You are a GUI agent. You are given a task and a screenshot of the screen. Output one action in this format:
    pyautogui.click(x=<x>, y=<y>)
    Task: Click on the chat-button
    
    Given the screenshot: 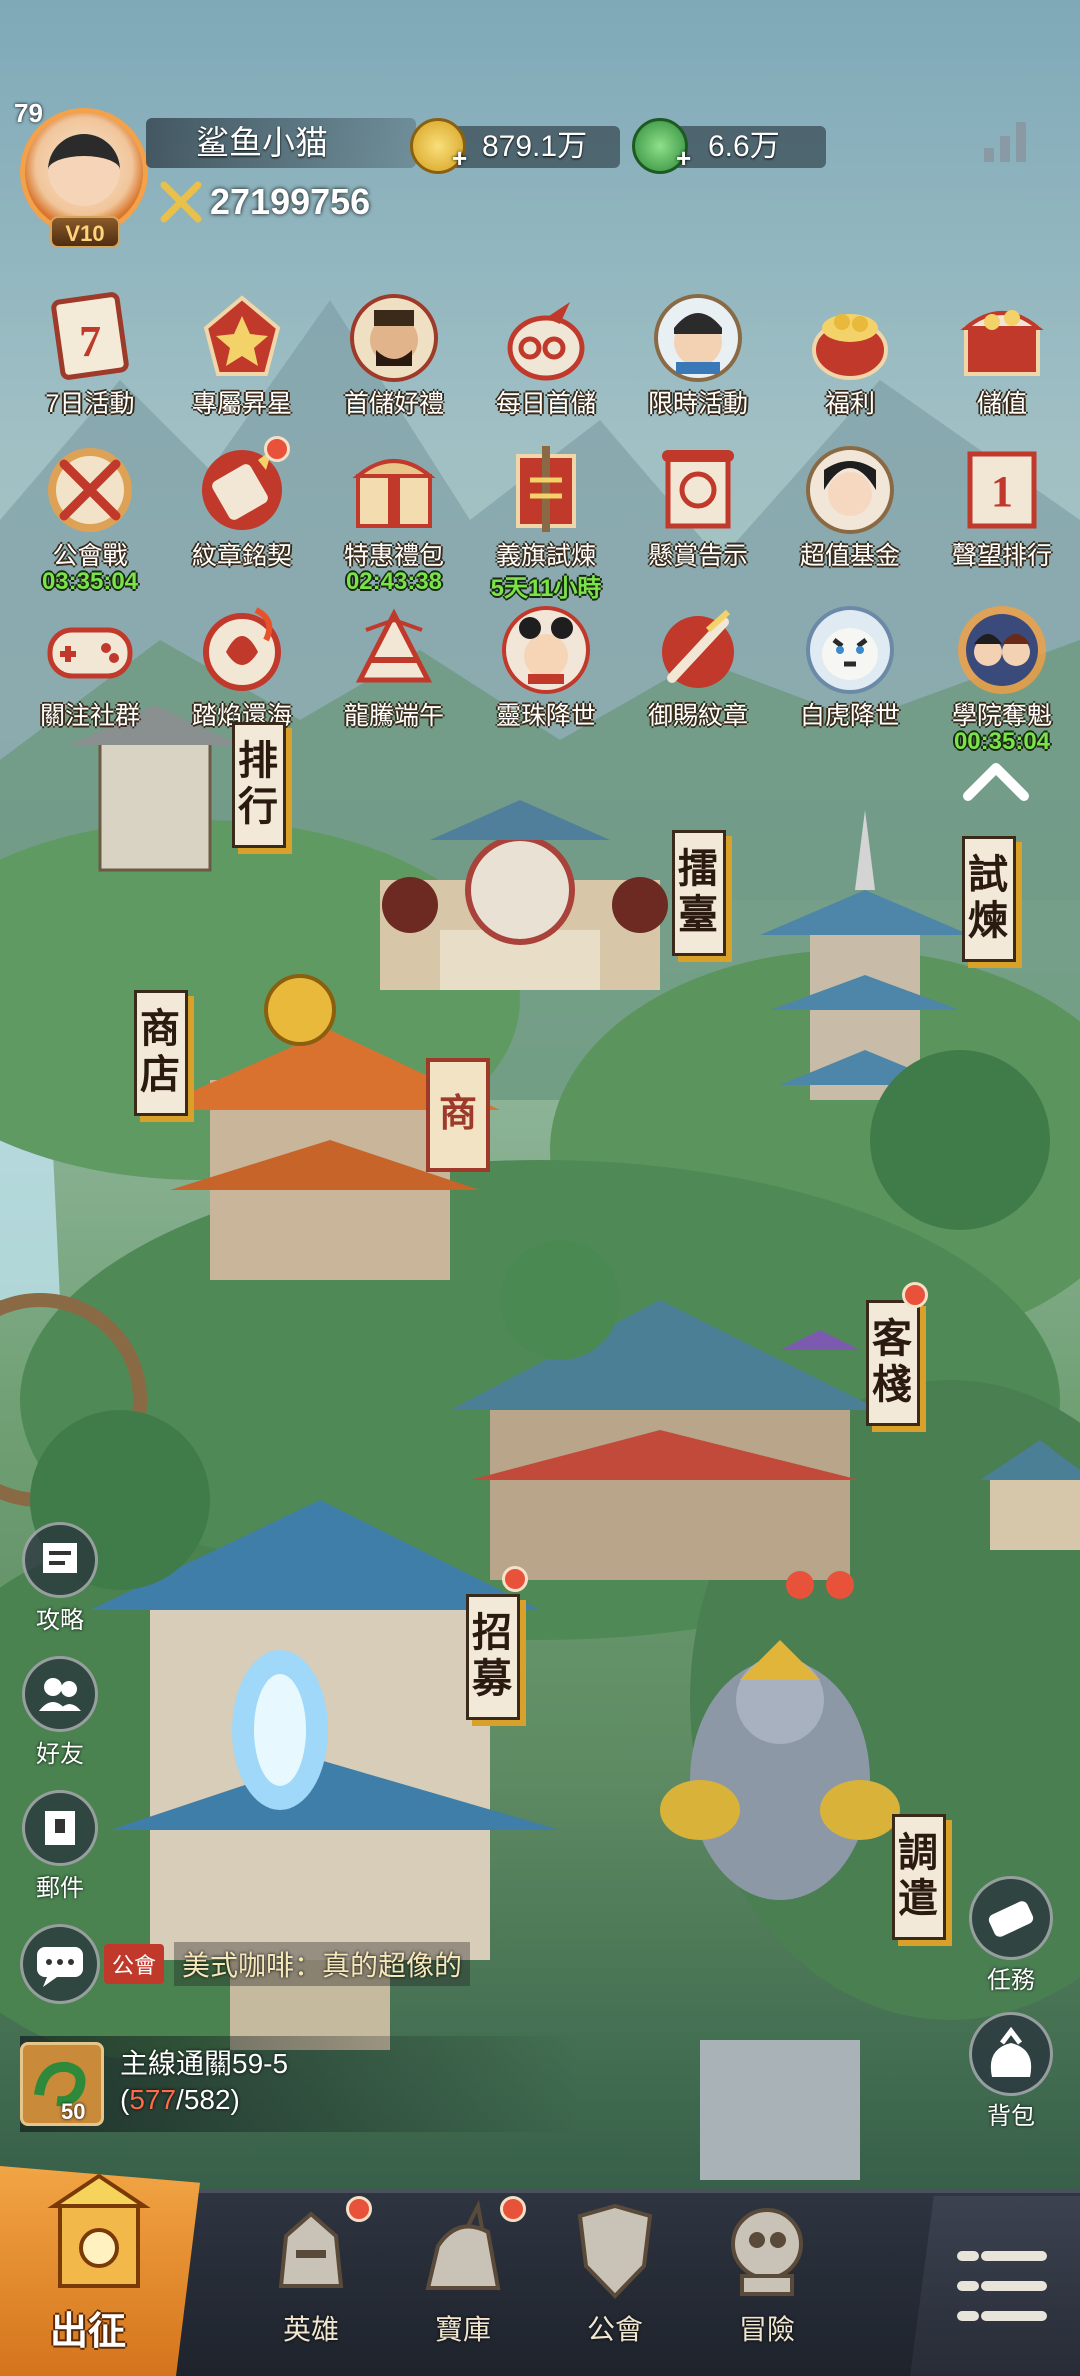 What is the action you would take?
    pyautogui.click(x=60, y=1964)
    